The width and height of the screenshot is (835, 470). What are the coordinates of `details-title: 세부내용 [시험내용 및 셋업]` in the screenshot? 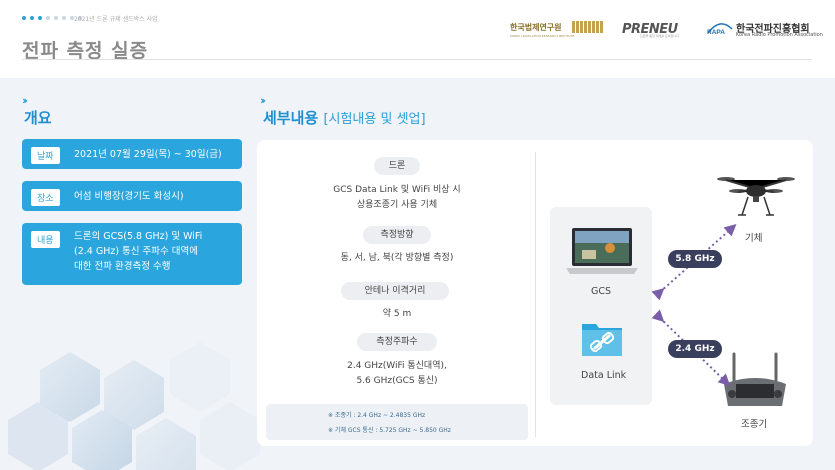 It's located at (344, 117).